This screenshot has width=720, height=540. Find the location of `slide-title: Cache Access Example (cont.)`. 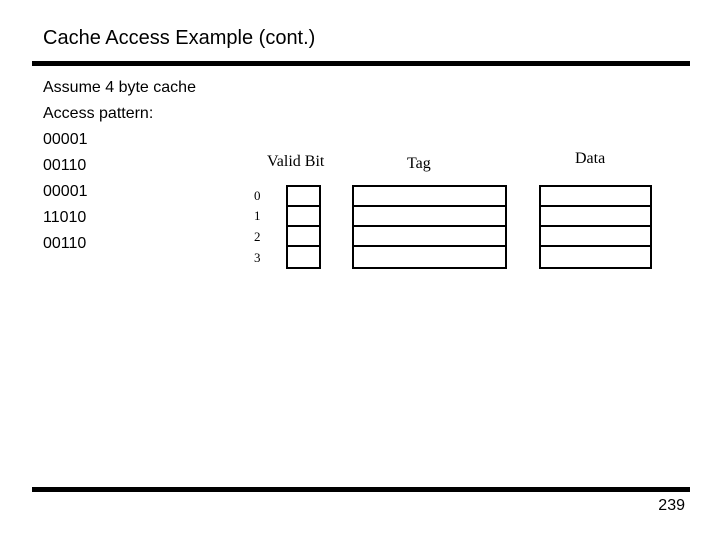

slide-title: Cache Access Example (cont.) is located at coordinates (179, 38).